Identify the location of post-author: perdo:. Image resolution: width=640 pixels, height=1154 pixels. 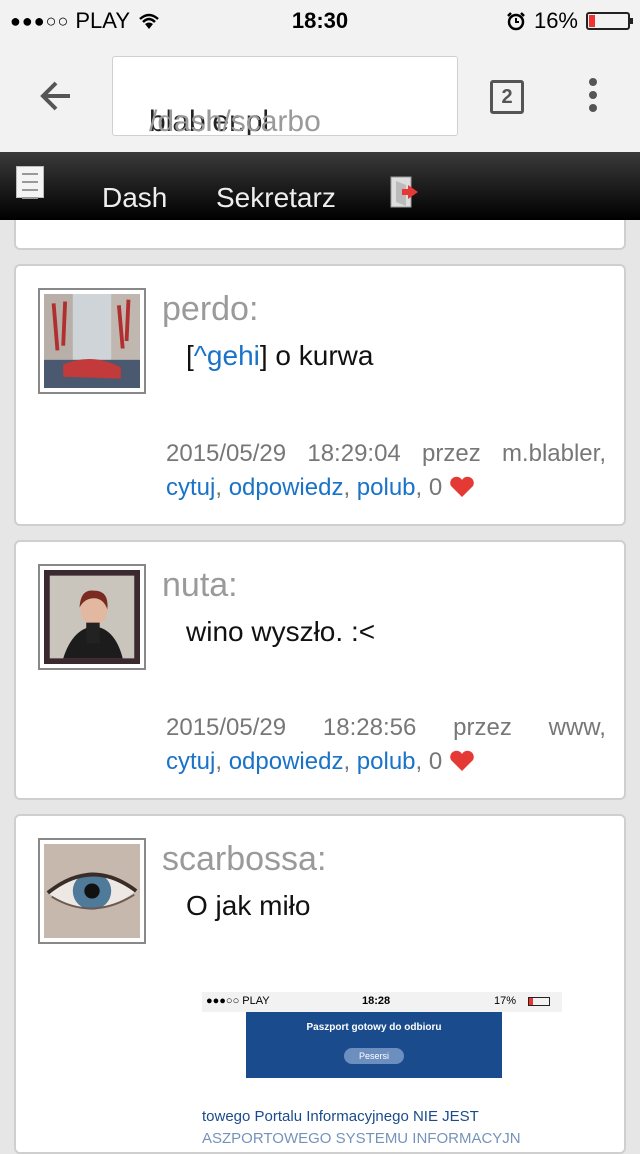
(210, 309).